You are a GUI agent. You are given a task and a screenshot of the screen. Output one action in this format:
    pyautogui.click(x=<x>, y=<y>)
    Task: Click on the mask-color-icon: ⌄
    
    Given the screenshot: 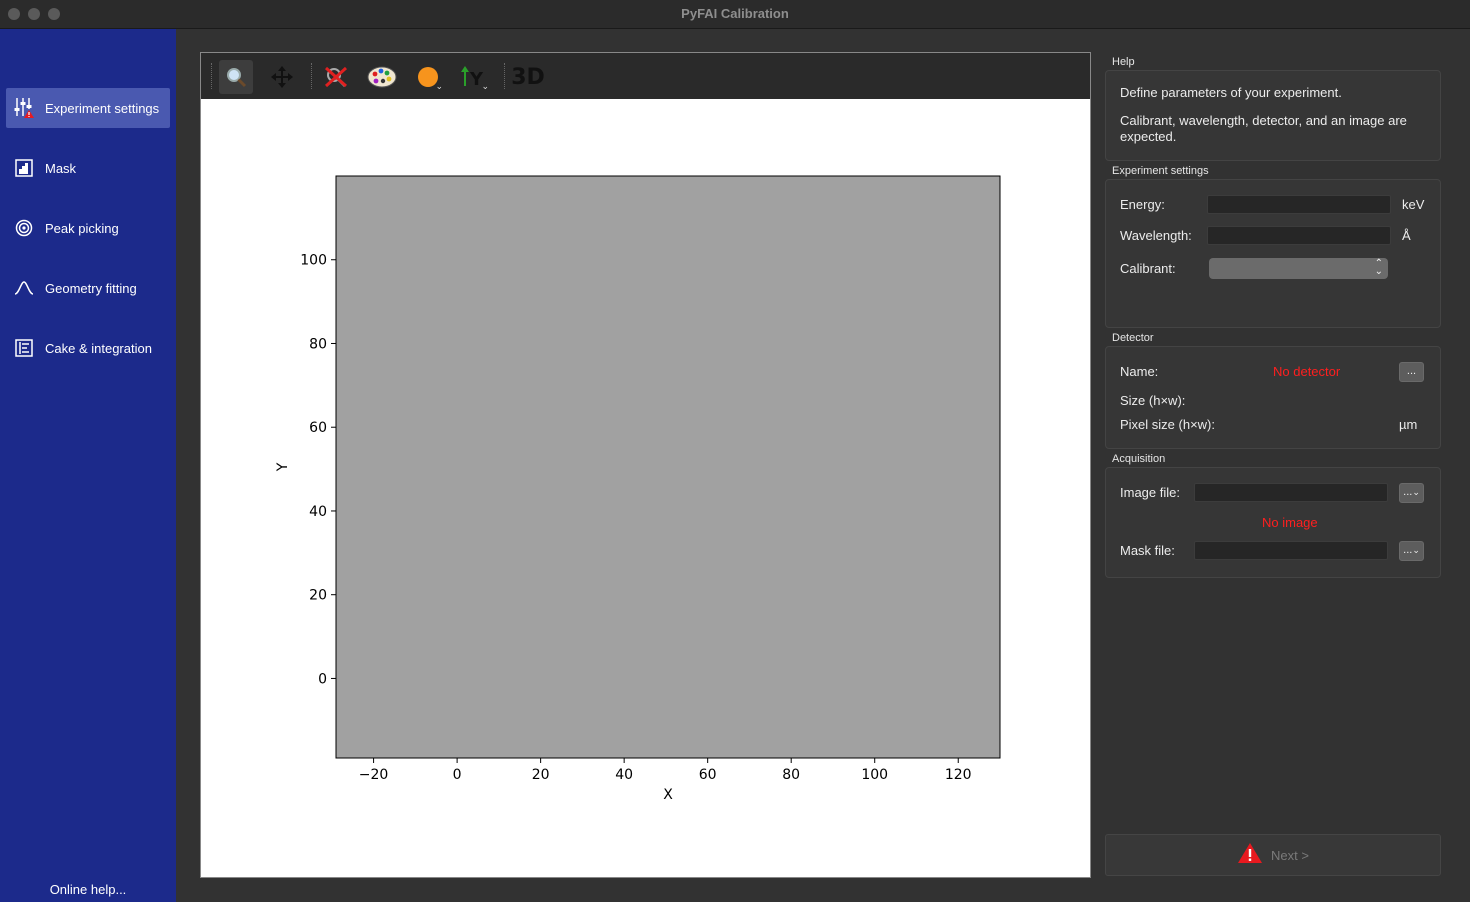 What is the action you would take?
    pyautogui.click(x=428, y=77)
    